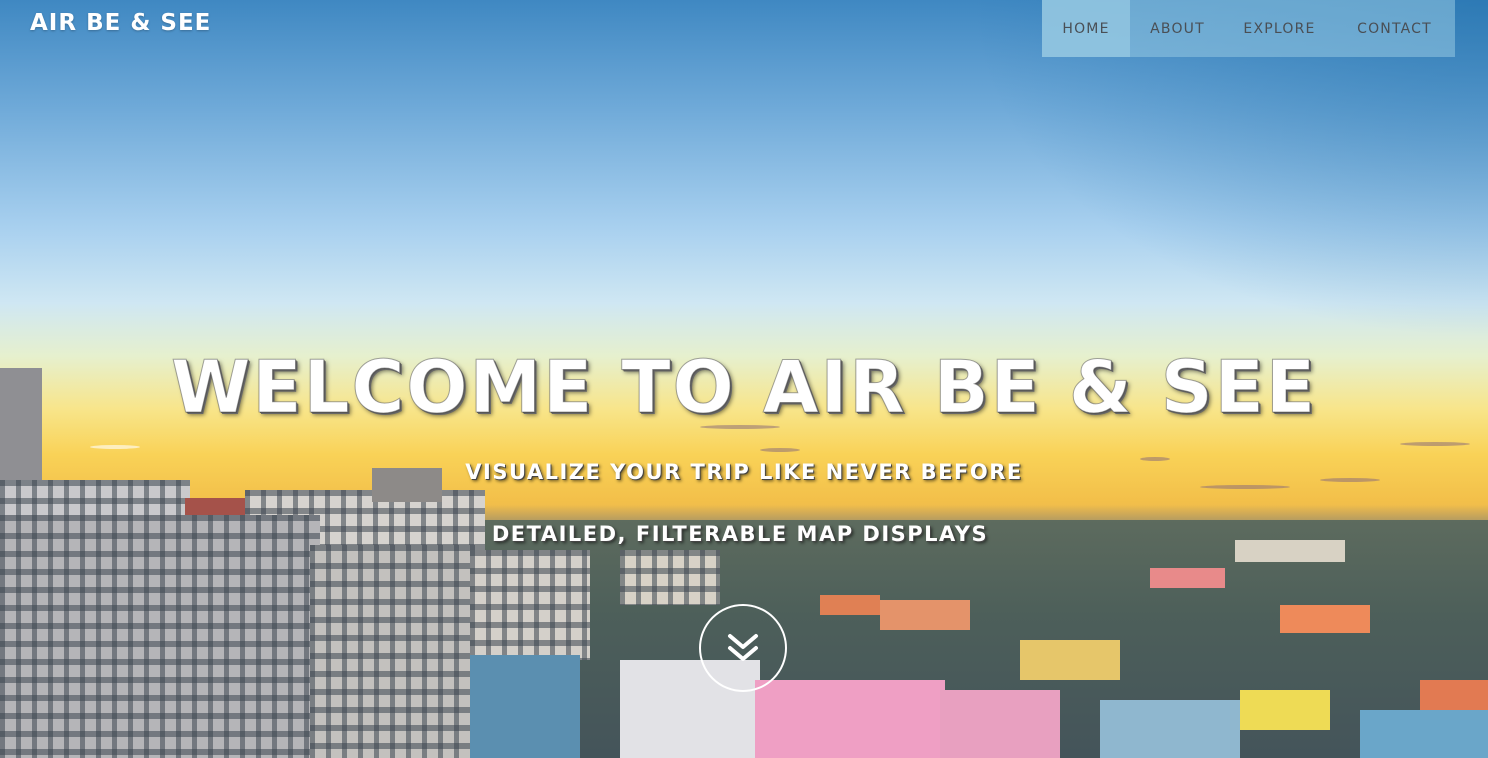 This screenshot has width=1488, height=758. What do you see at coordinates (744, 387) in the screenshot?
I see `hero-title: WELCOME TO AIR BE & SEE` at bounding box center [744, 387].